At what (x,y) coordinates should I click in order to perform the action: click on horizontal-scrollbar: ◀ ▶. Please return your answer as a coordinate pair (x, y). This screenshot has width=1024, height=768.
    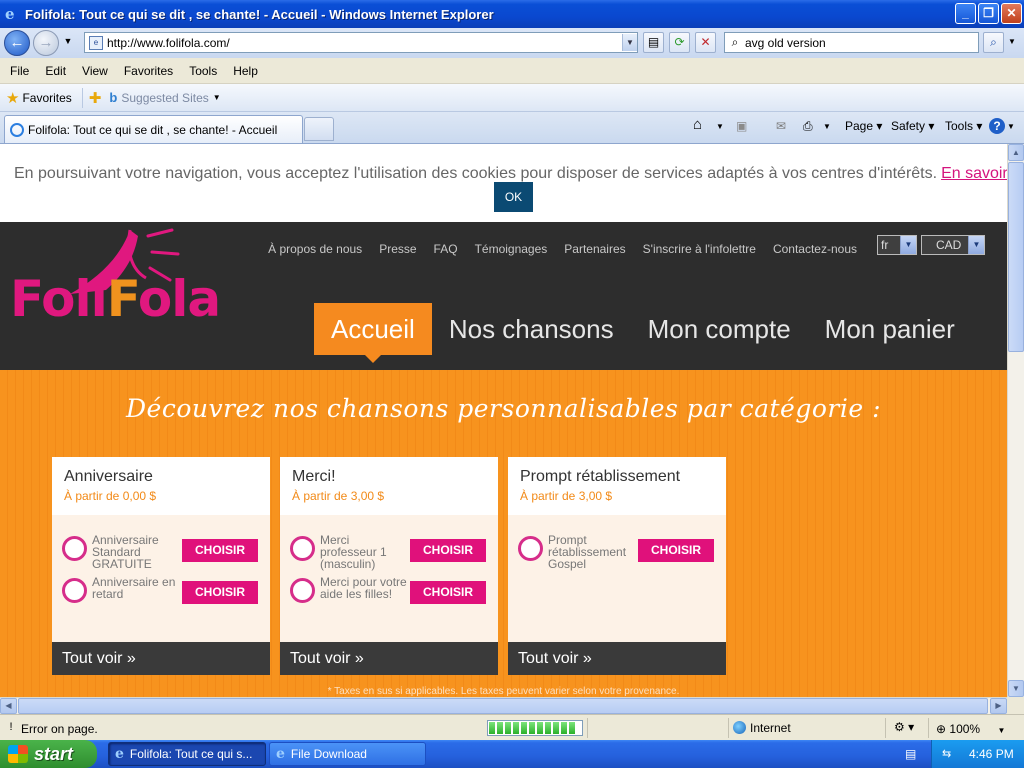
    Looking at the image, I should click on (503, 705).